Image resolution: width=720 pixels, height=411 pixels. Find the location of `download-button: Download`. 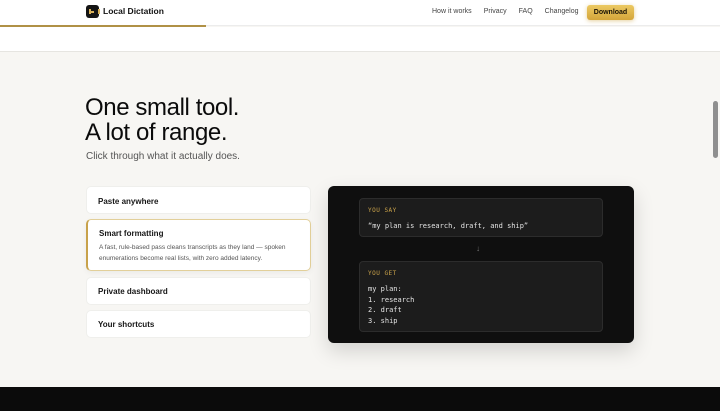

download-button: Download is located at coordinates (610, 12).